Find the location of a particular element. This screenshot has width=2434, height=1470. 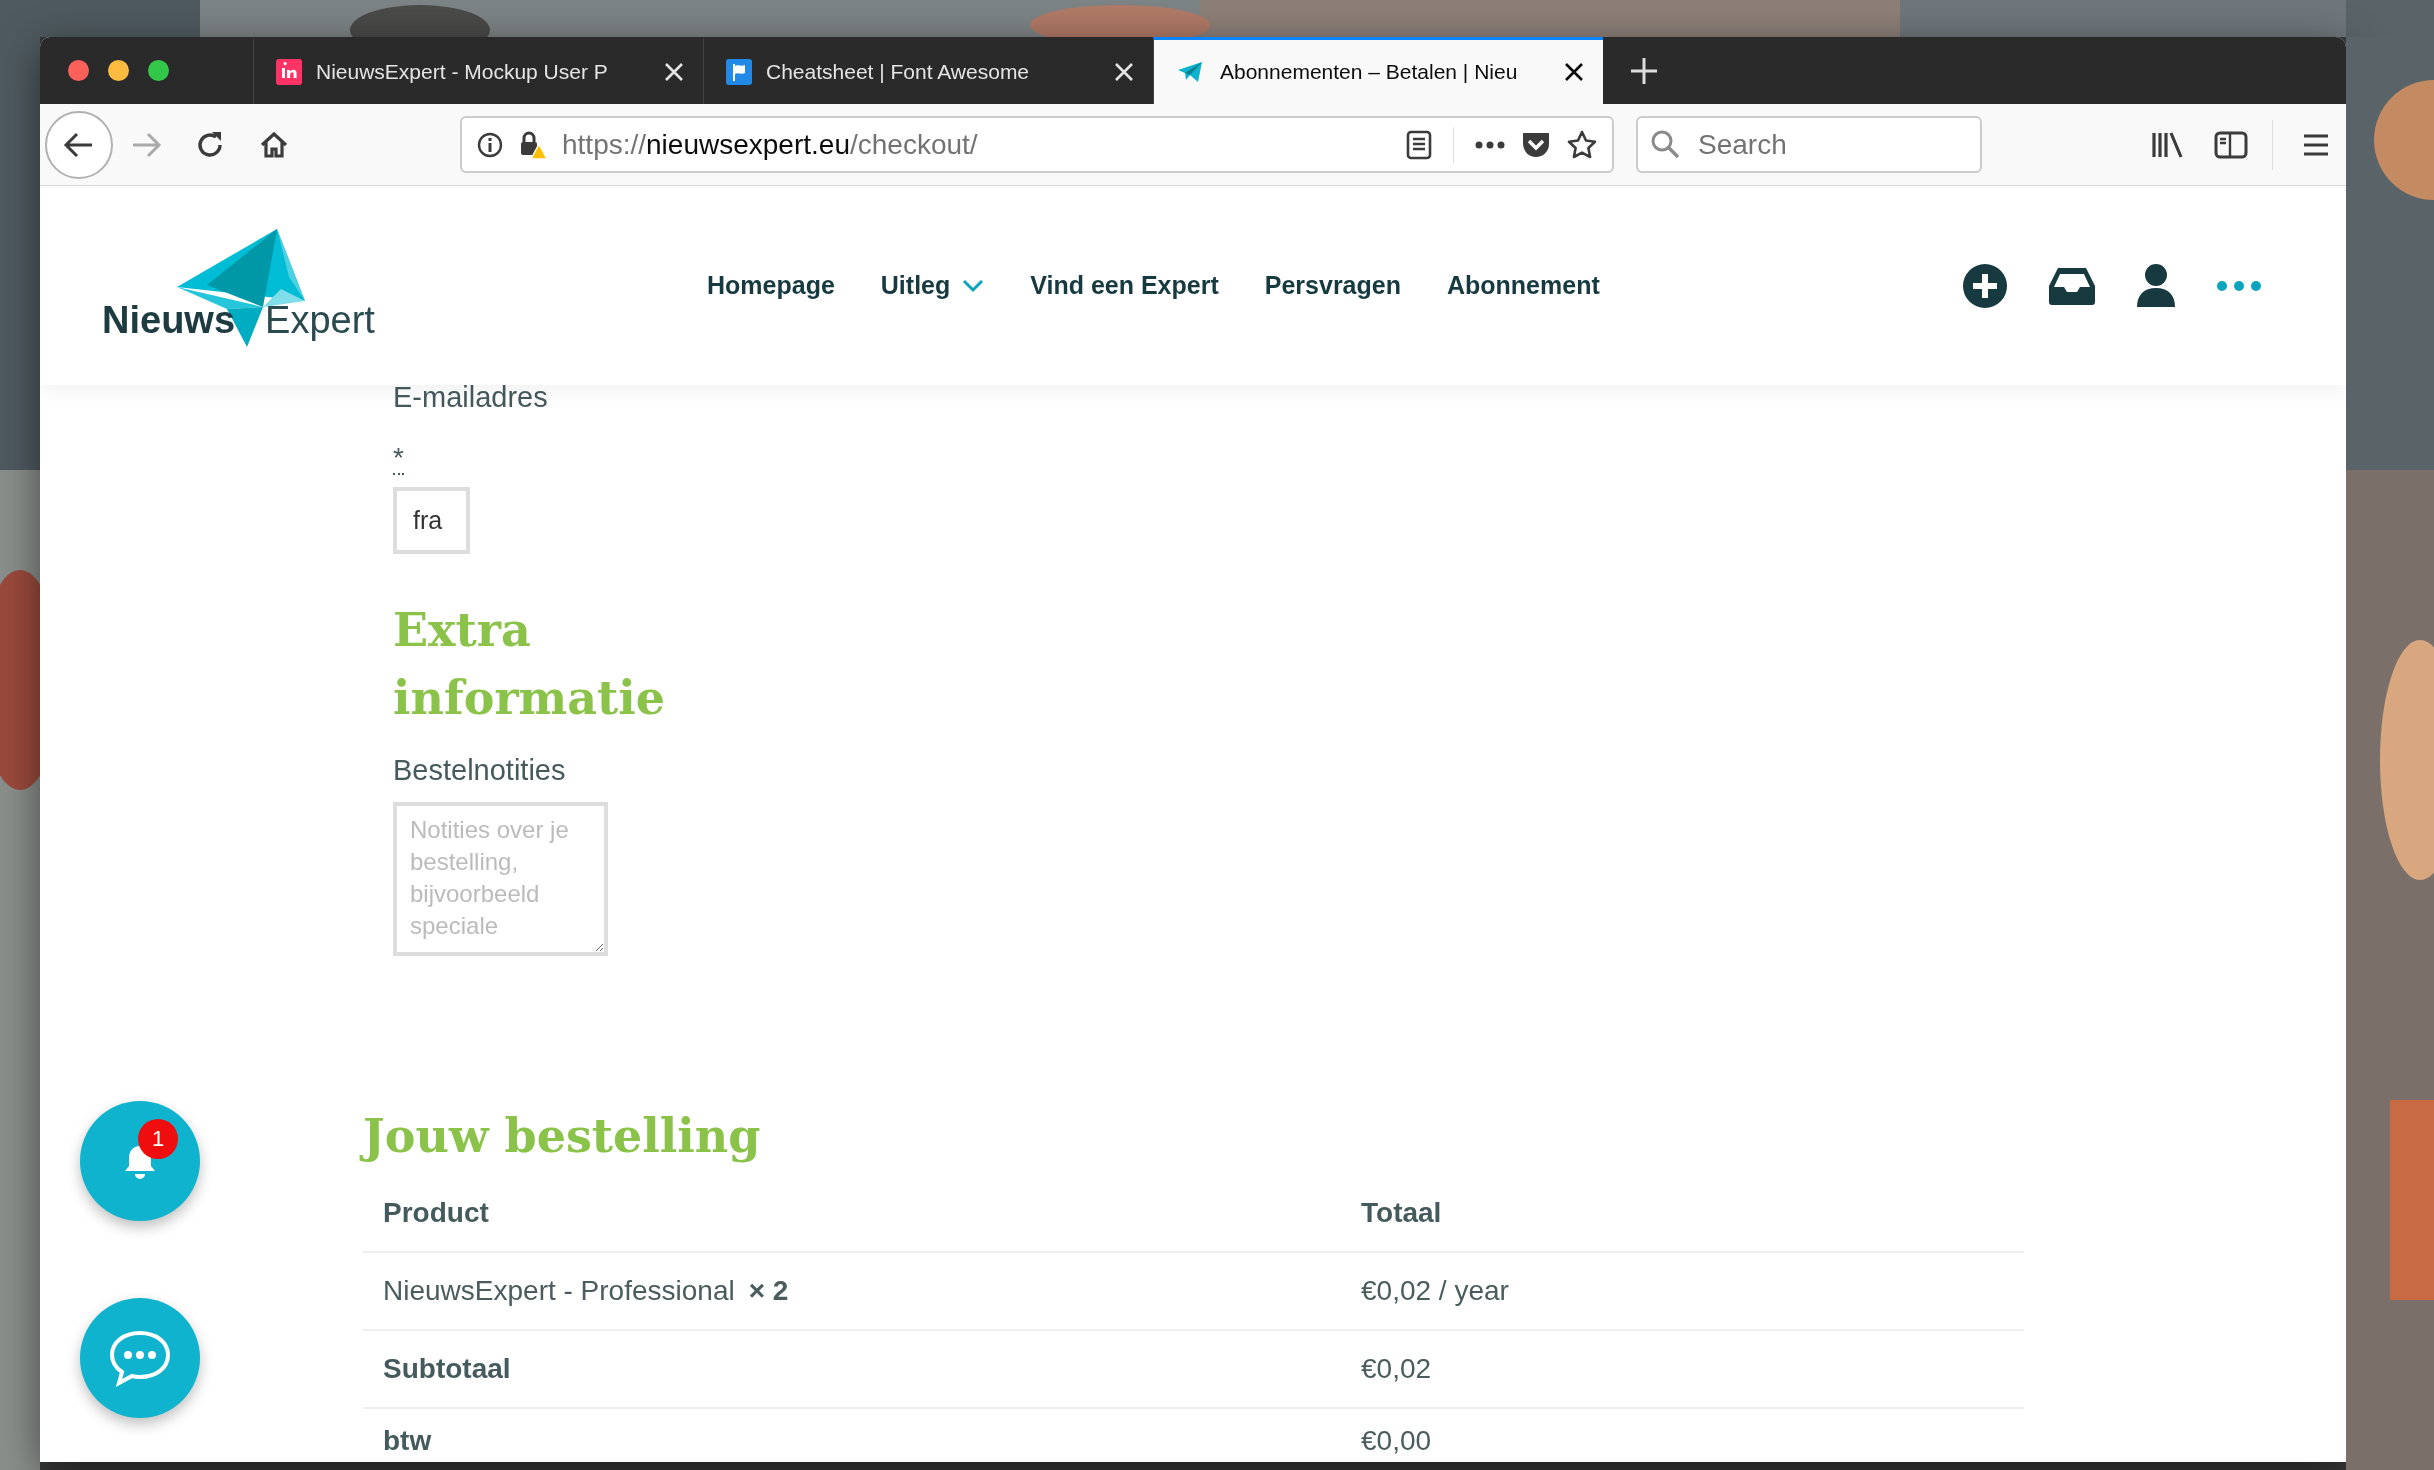

bookmark-star-icon is located at coordinates (1582, 144).